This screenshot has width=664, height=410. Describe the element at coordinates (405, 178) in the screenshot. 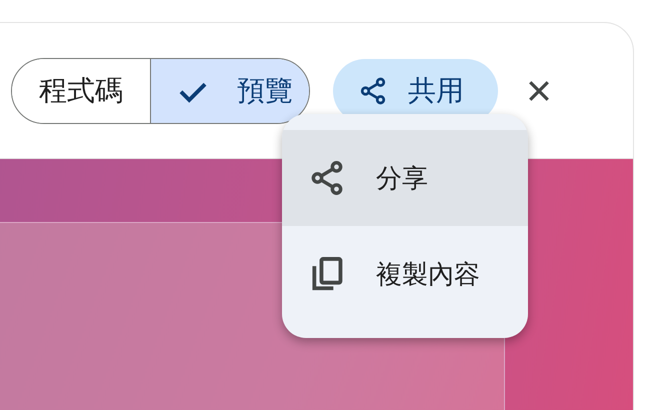

I see `menu-item: 分享` at that location.